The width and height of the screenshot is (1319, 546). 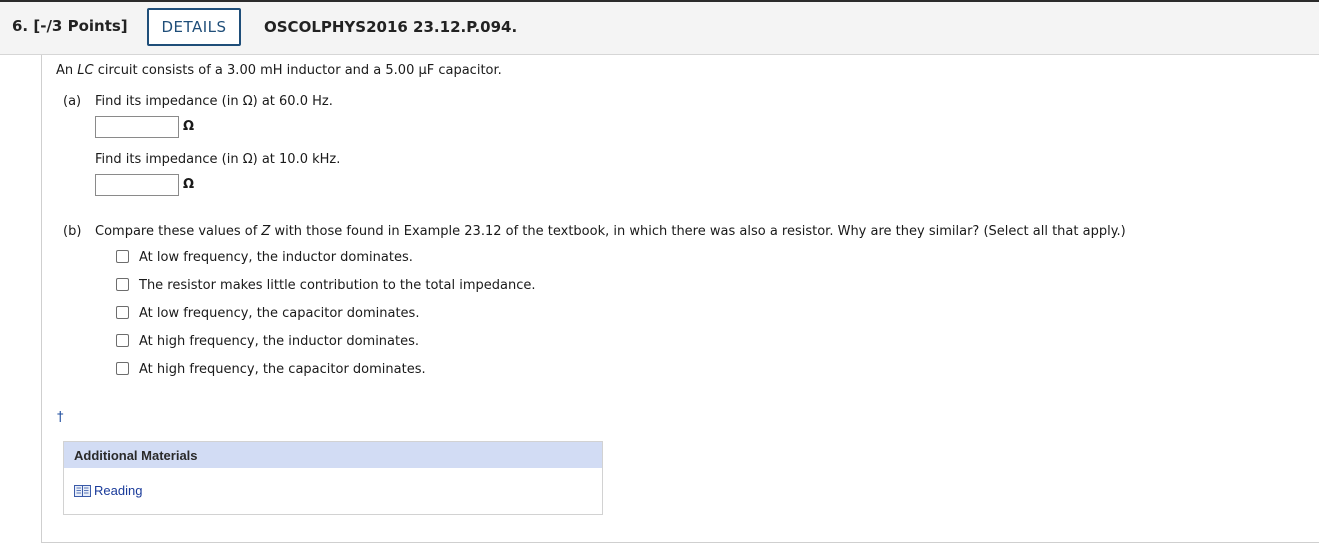 I want to click on answer-input-10khz, so click(x=137, y=185).